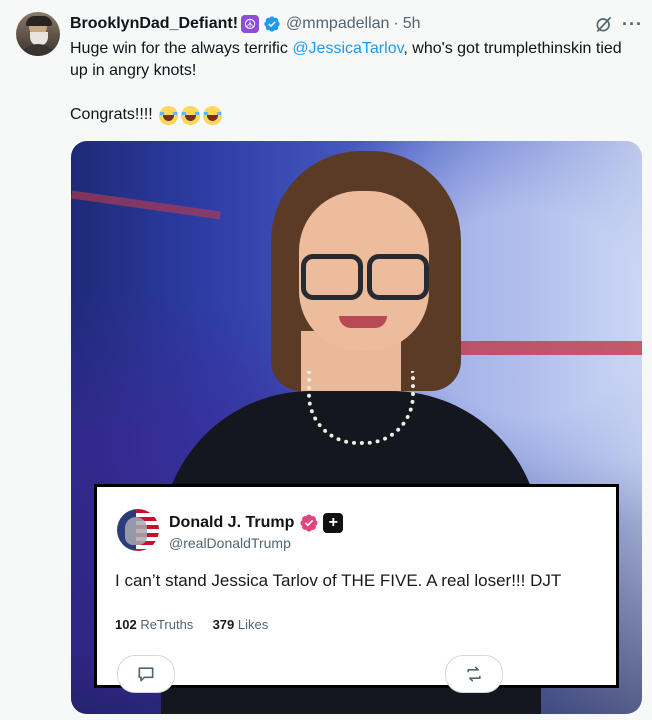  I want to click on truth-reply-button, so click(146, 674).